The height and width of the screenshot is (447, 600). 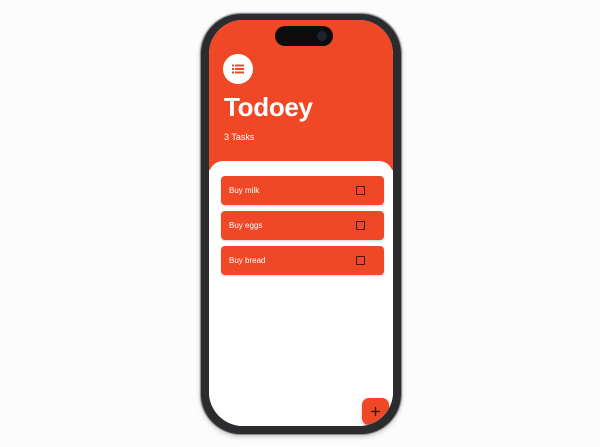 What do you see at coordinates (268, 107) in the screenshot?
I see `app-title: Todoey` at bounding box center [268, 107].